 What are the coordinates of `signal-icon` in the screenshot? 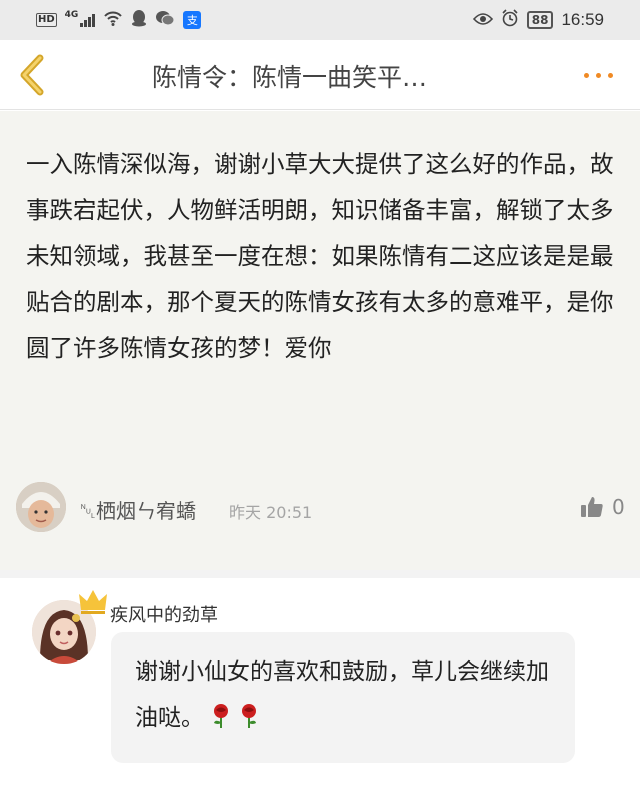 It's located at (88, 20).